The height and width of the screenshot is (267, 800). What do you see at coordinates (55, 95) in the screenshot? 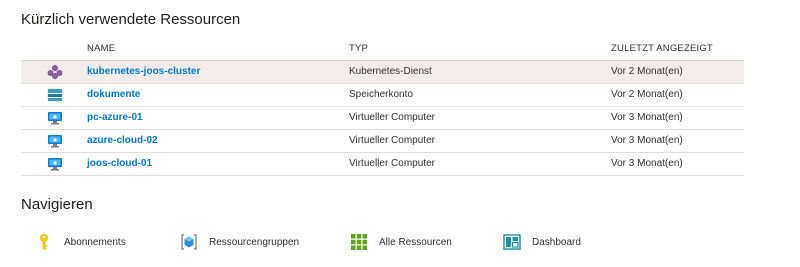
I see `storage-account-icon` at bounding box center [55, 95].